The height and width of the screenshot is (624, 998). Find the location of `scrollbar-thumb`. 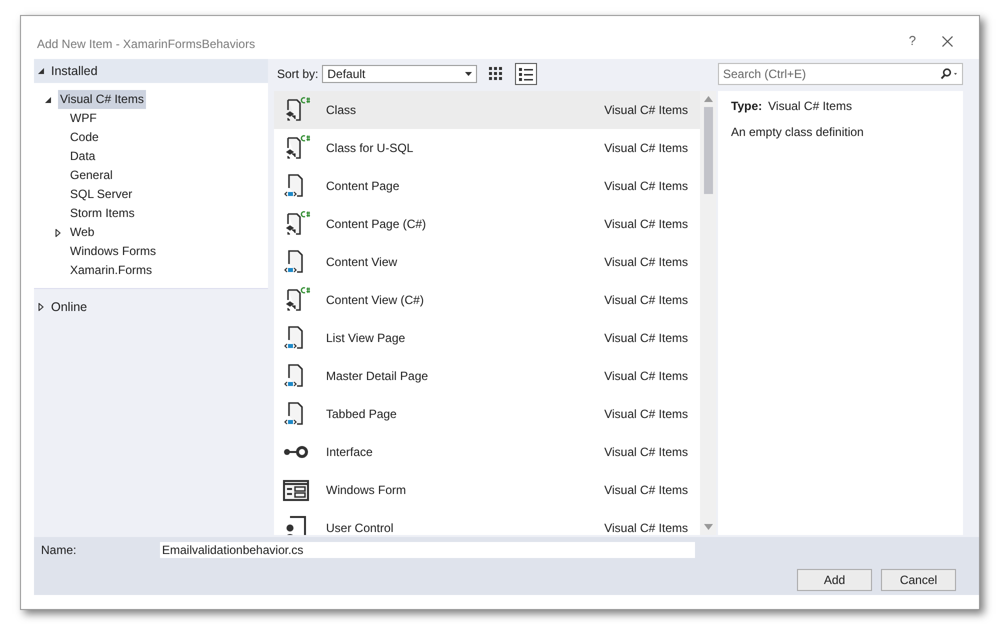

scrollbar-thumb is located at coordinates (708, 150).